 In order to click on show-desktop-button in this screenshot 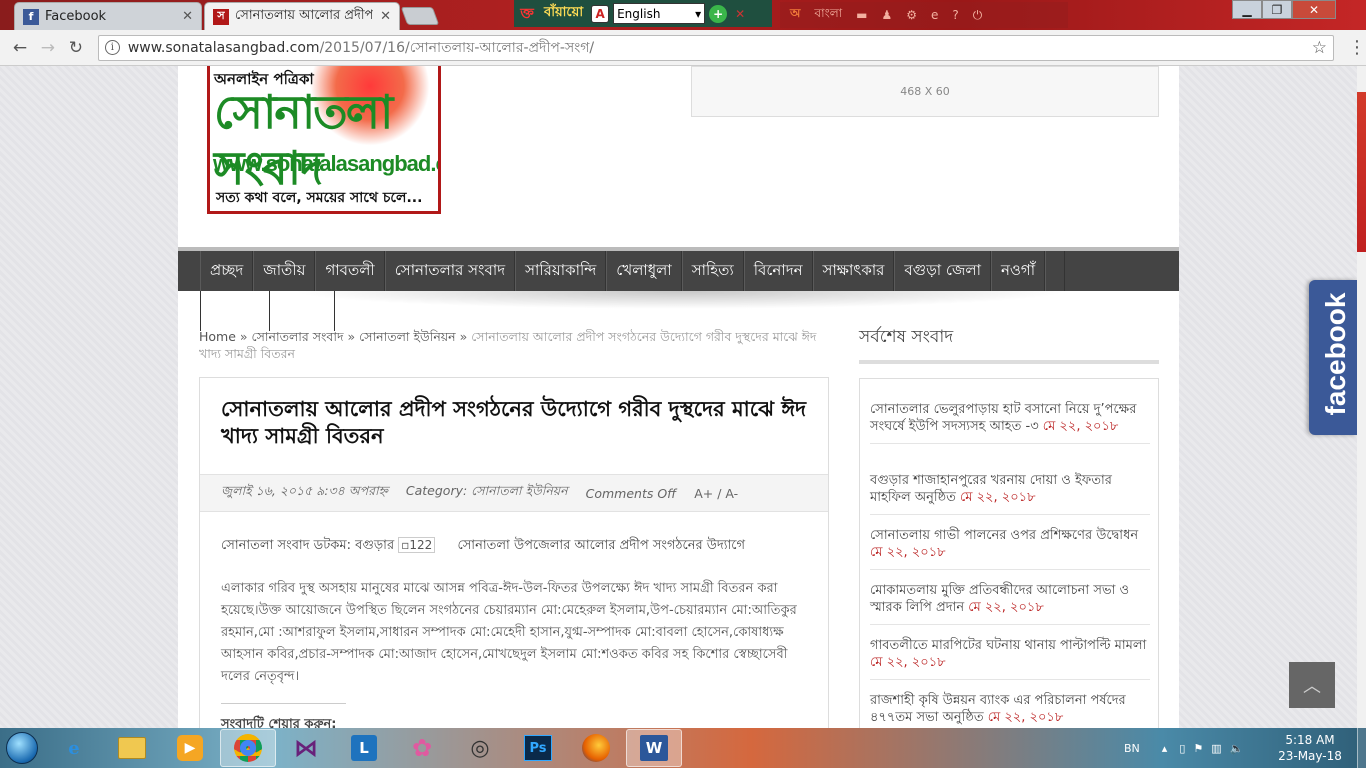, I will do `click(1361, 748)`.